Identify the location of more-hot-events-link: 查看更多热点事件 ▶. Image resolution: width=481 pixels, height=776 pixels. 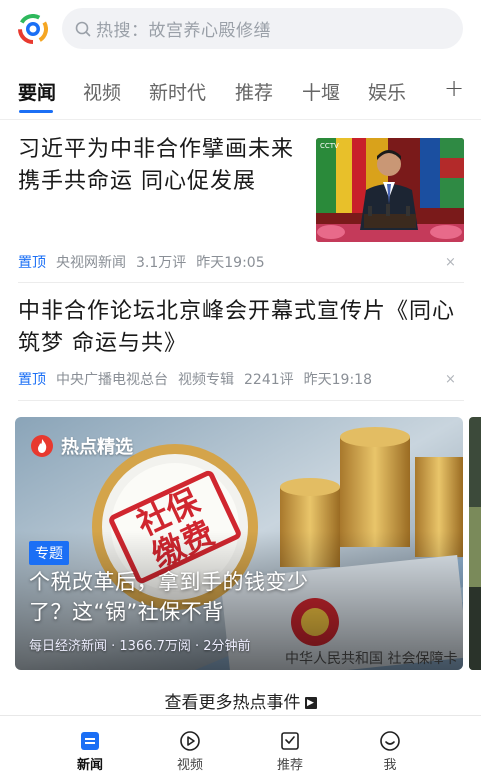
(240, 700).